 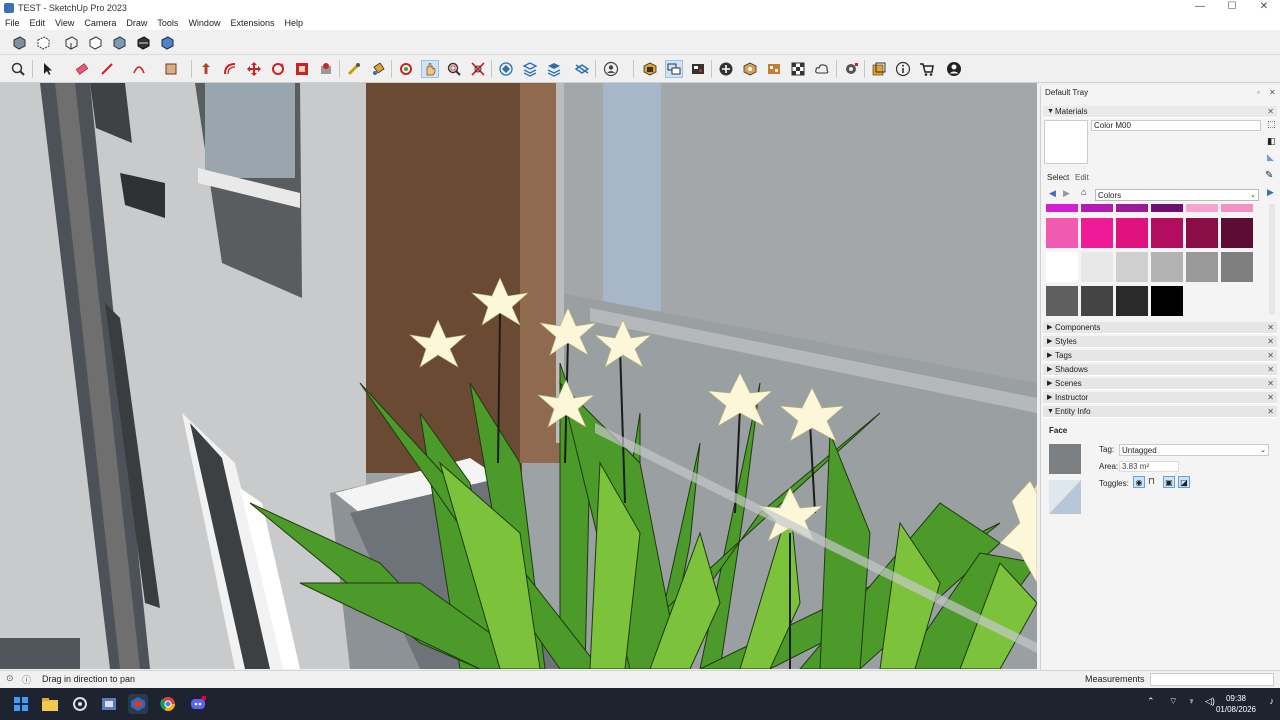 What do you see at coordinates (530, 69) in the screenshot?
I see `top-view-icon` at bounding box center [530, 69].